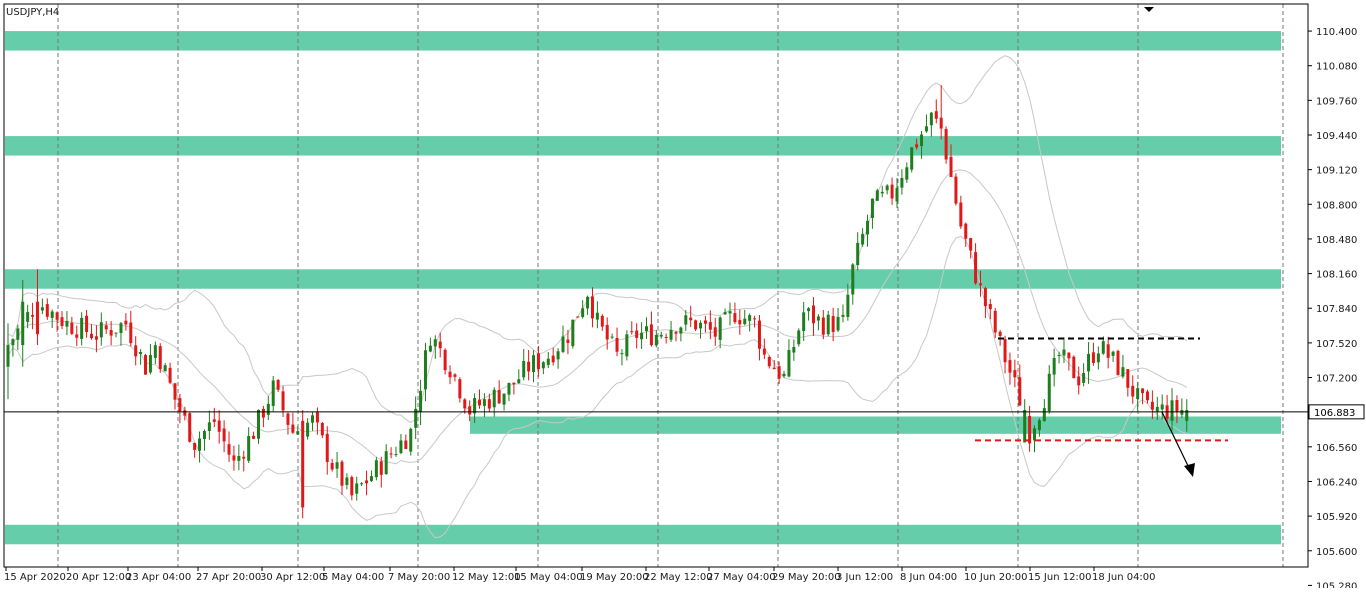  I want to click on y-tick-label: 106.560, so click(1336, 448).